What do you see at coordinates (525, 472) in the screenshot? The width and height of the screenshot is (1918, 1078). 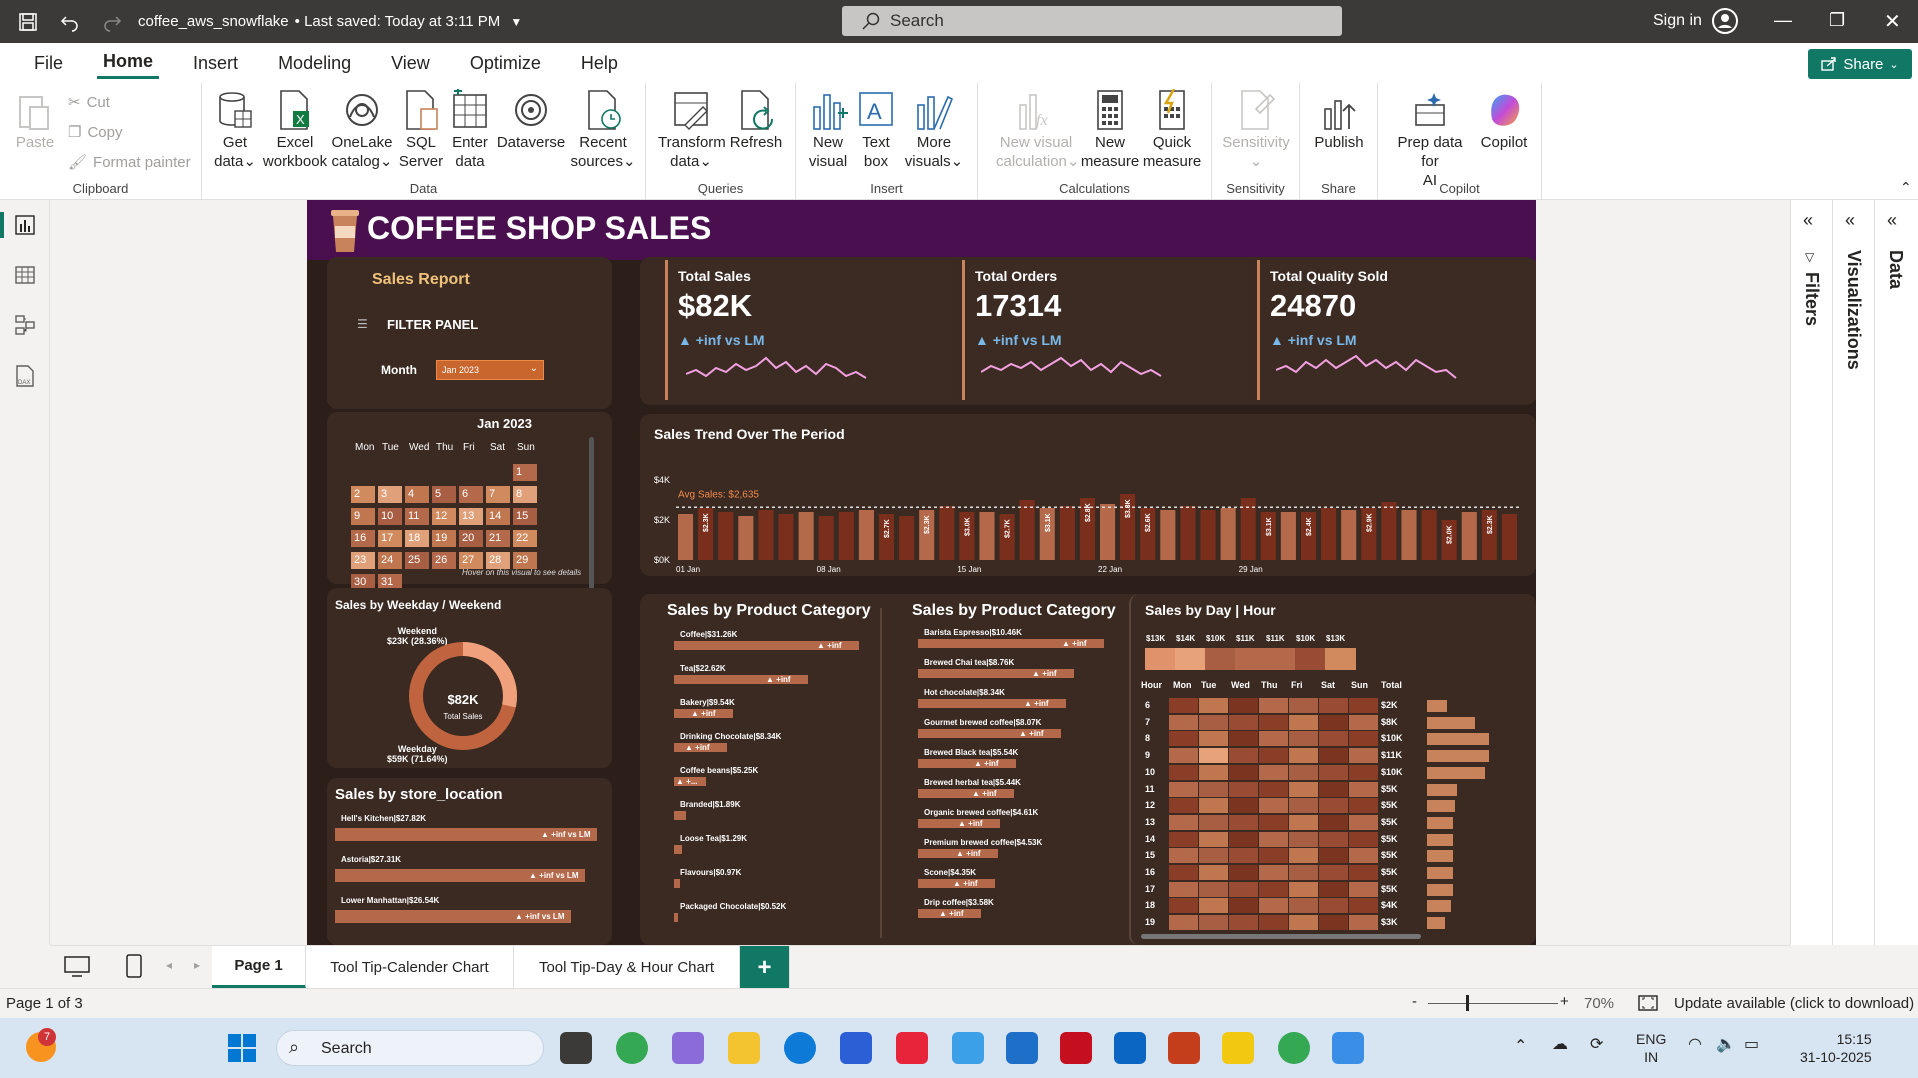 I see `calendar-day: 1` at bounding box center [525, 472].